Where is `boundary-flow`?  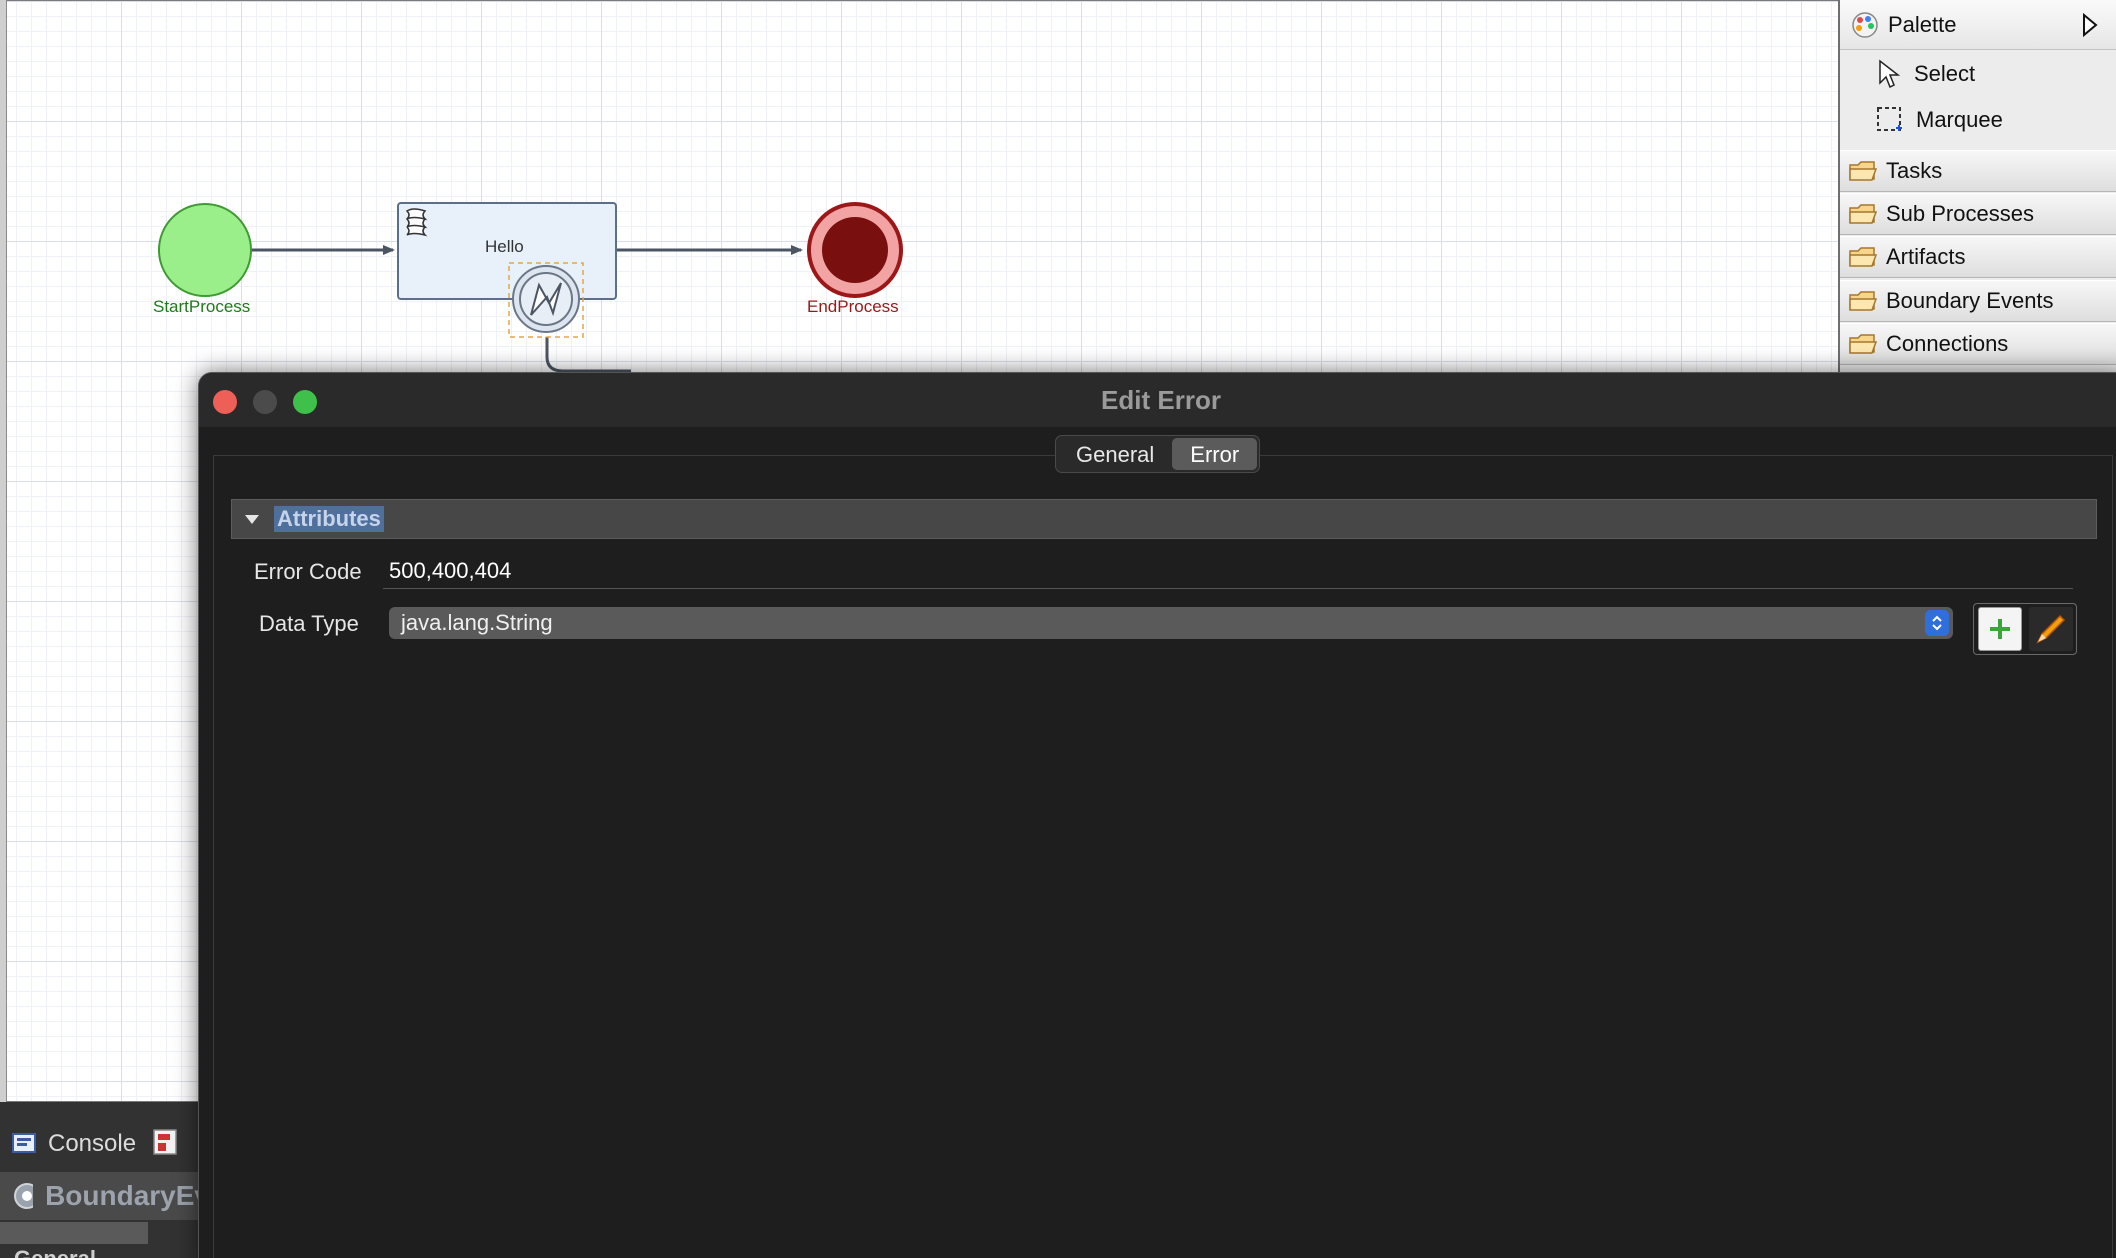
boundary-flow is located at coordinates (588, 355).